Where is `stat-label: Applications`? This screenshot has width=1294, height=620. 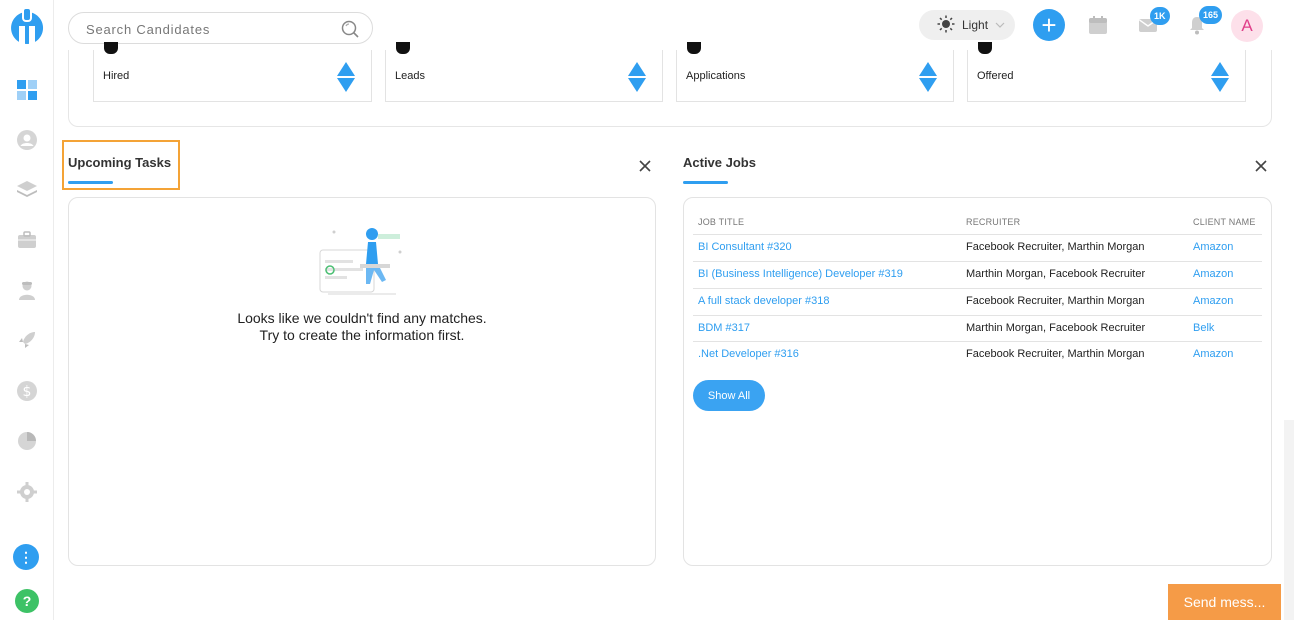 stat-label: Applications is located at coordinates (716, 76).